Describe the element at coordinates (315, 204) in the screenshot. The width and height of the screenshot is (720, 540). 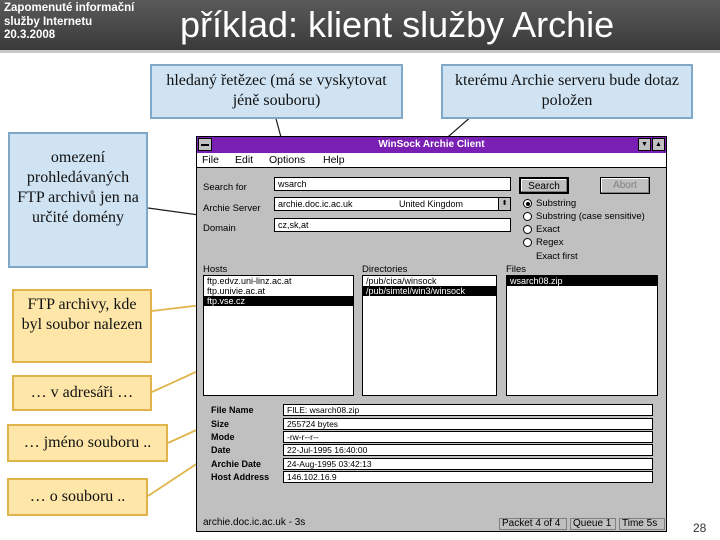
I see `server-value: archie.doc.ic.ac.uk` at that location.